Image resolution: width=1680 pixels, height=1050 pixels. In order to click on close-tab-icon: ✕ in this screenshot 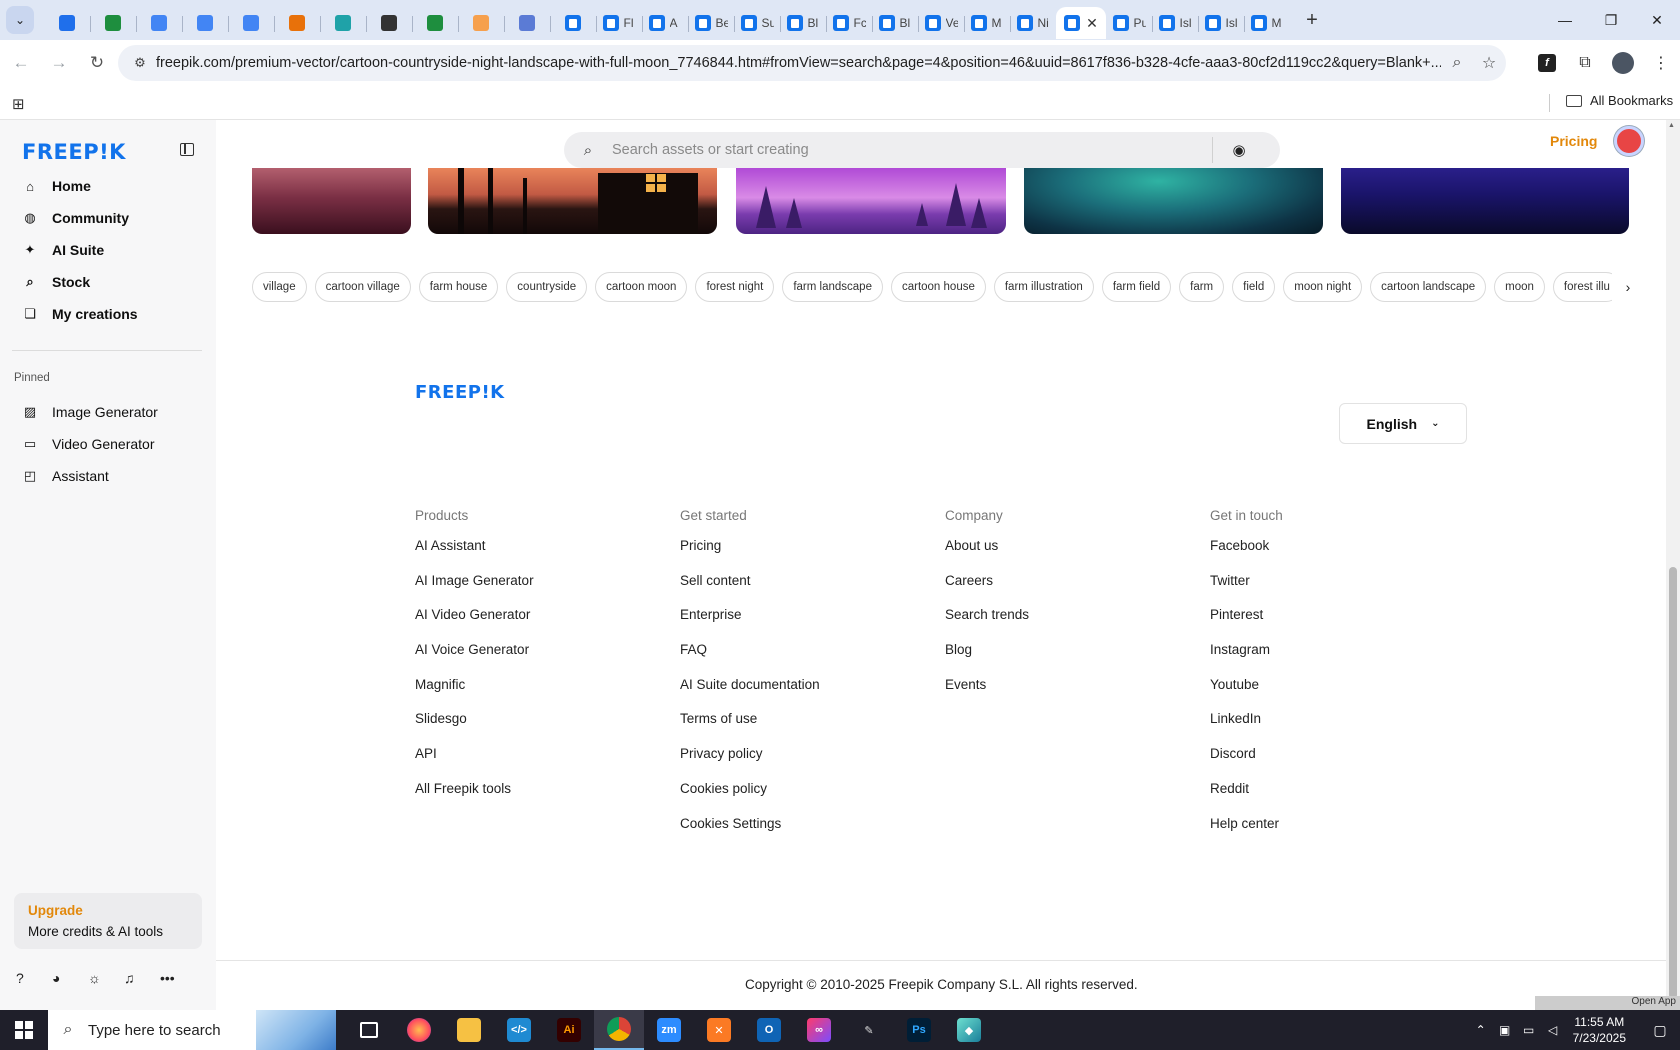, I will do `click(1092, 23)`.